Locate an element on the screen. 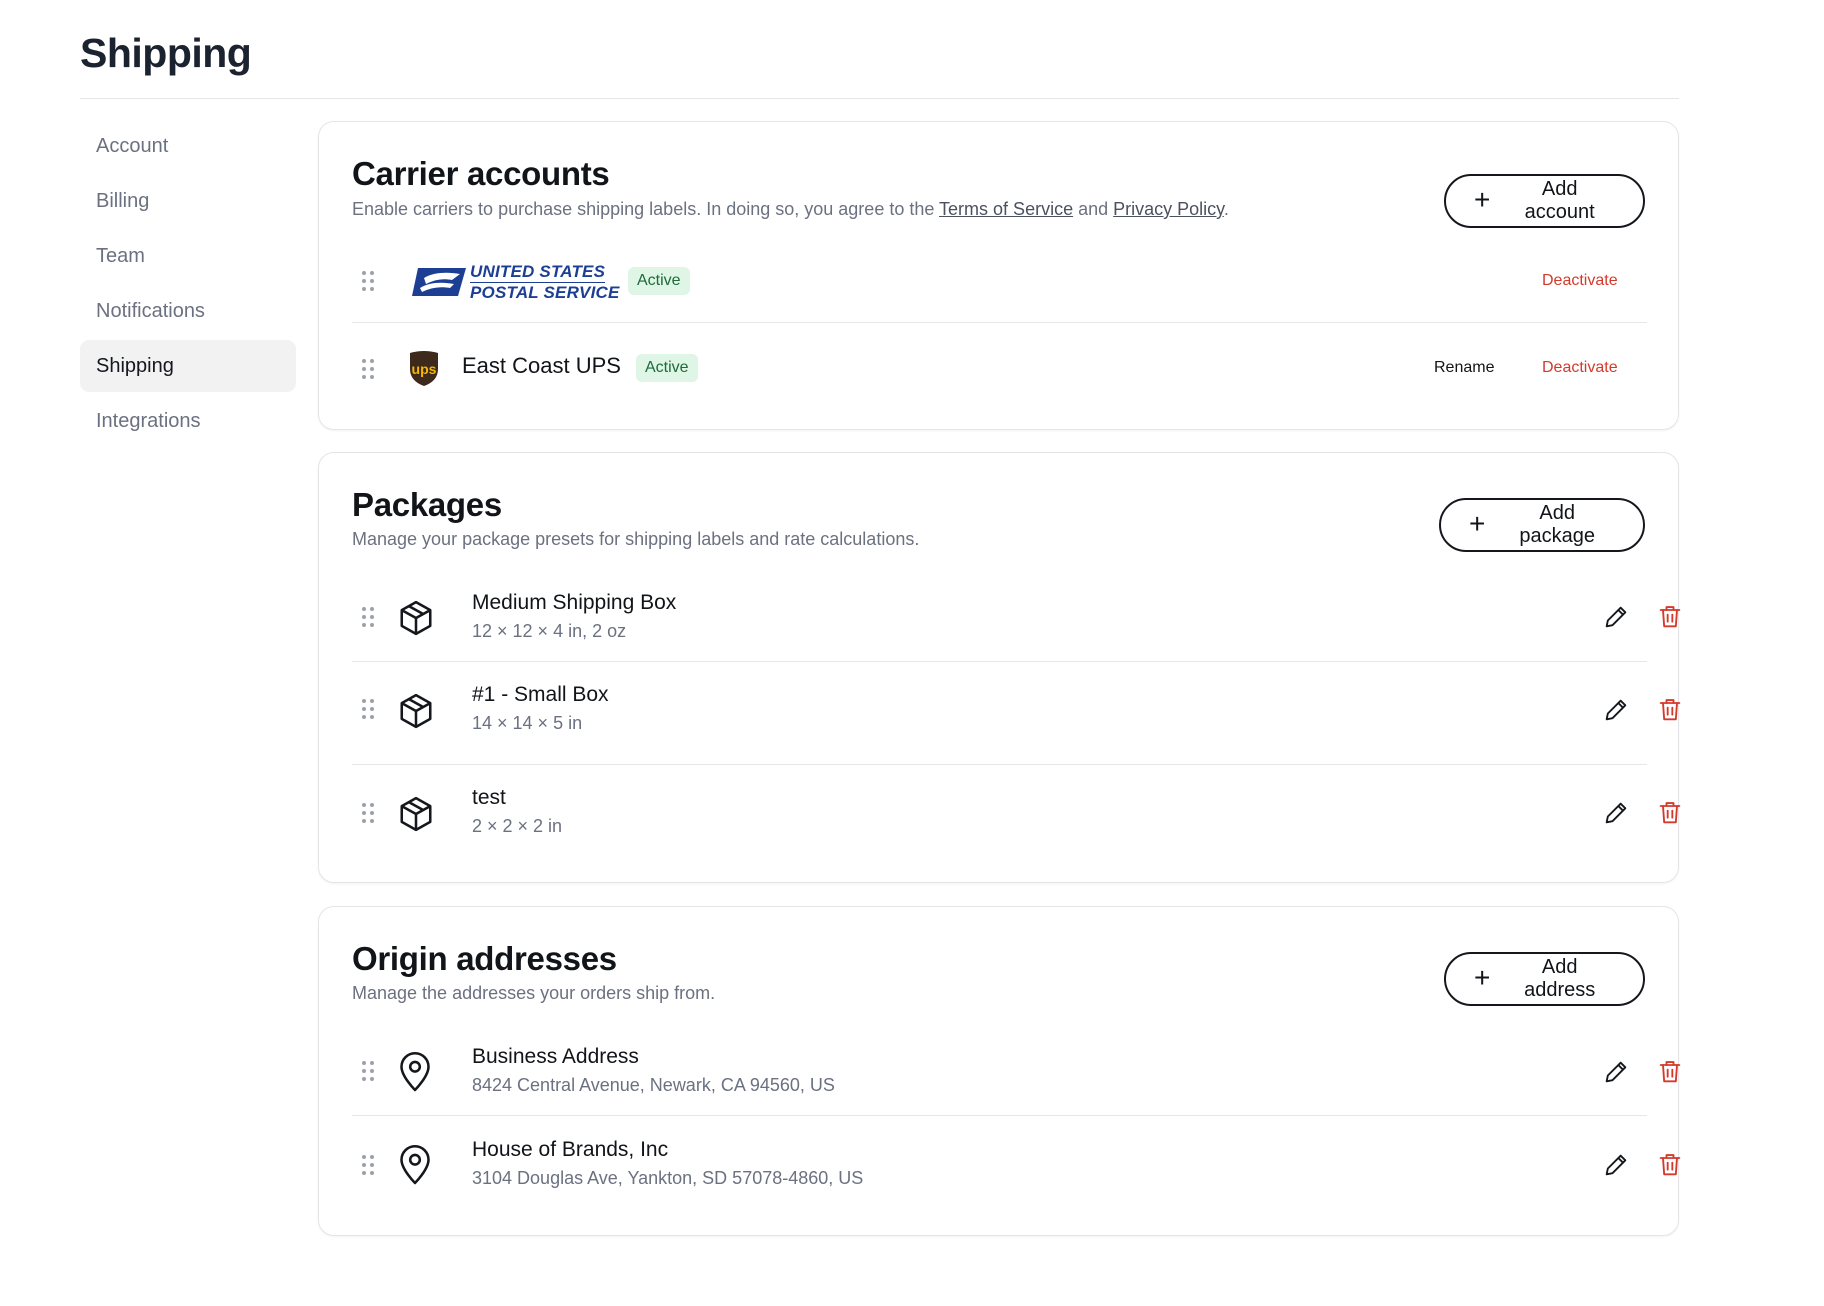  ups-shield-logo-icon: ups is located at coordinates (424, 368).